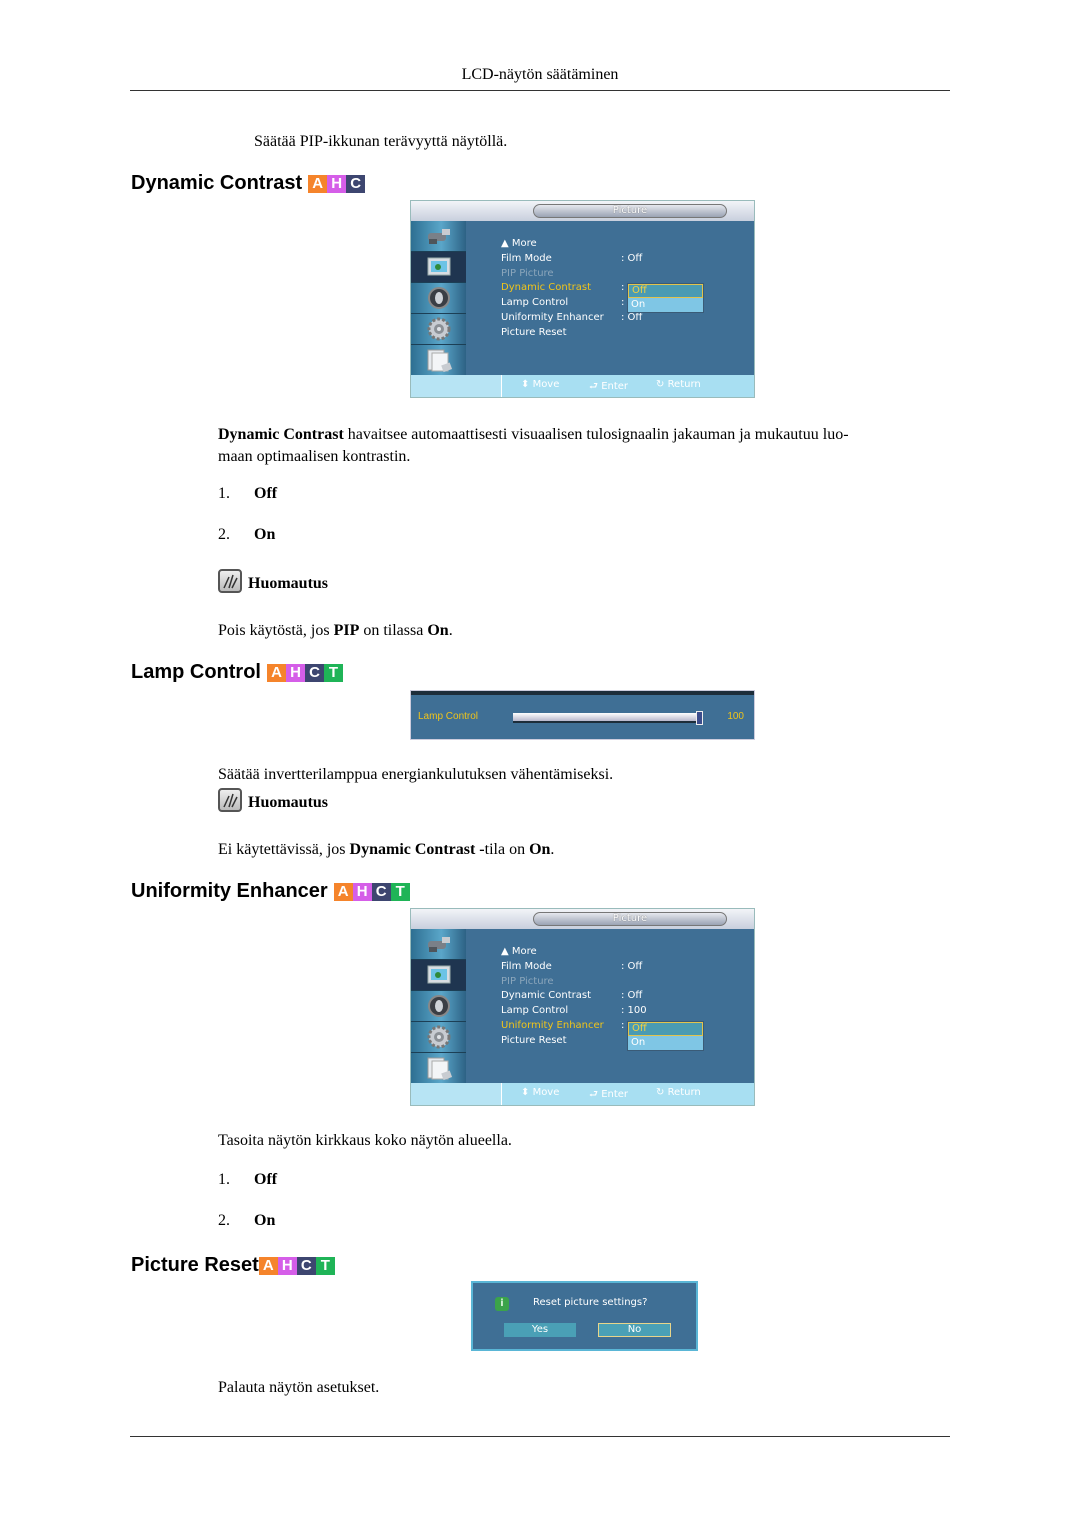 The height and width of the screenshot is (1527, 1080). I want to click on reset-question: Reset picture settings?, so click(590, 1302).